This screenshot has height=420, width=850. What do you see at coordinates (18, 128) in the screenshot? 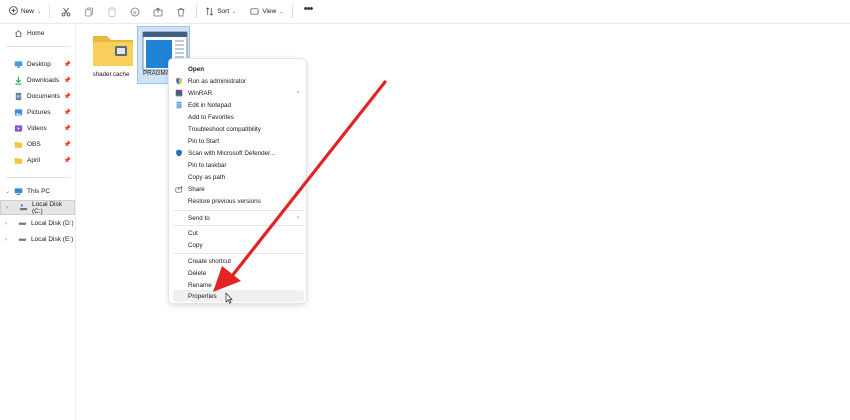
I see `videos-icon` at bounding box center [18, 128].